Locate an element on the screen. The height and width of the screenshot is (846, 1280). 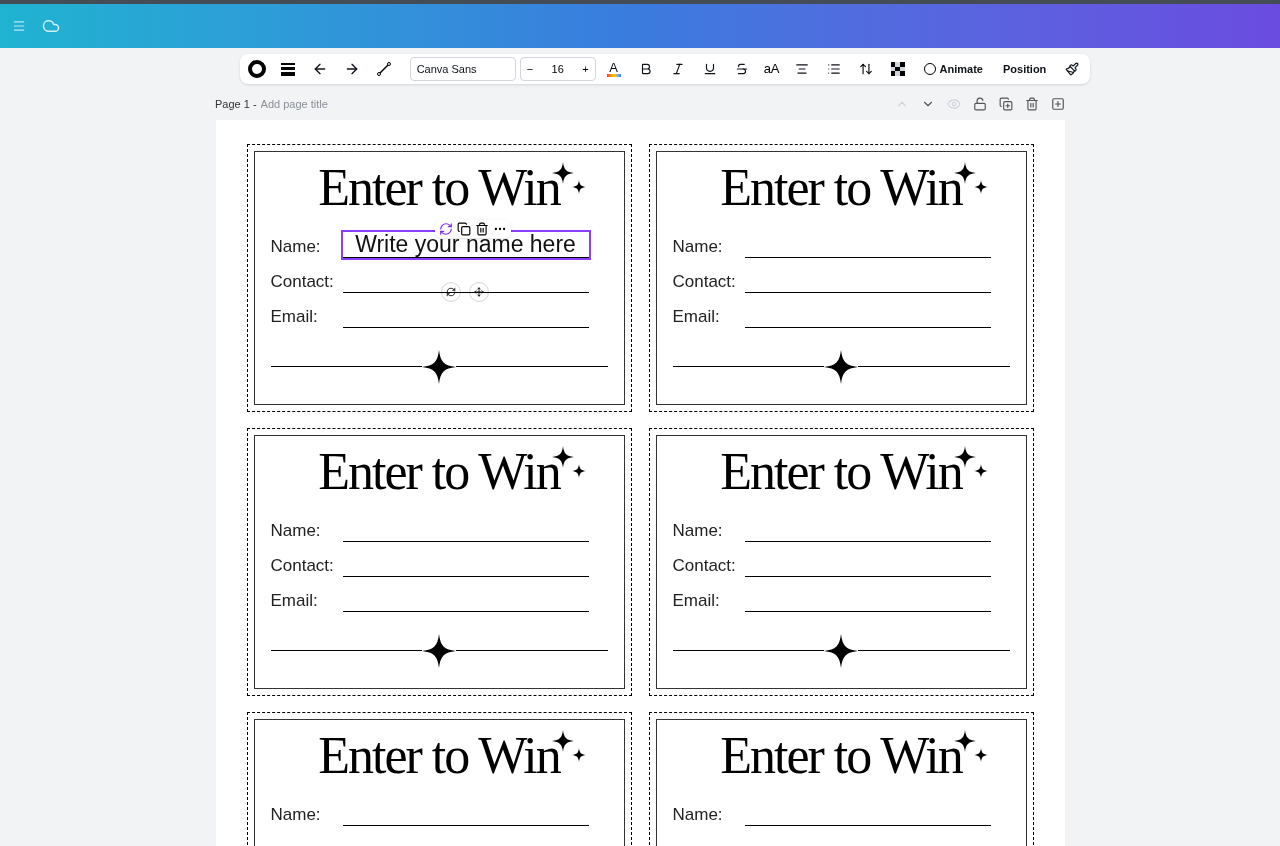
case-button: aA is located at coordinates (771, 69).